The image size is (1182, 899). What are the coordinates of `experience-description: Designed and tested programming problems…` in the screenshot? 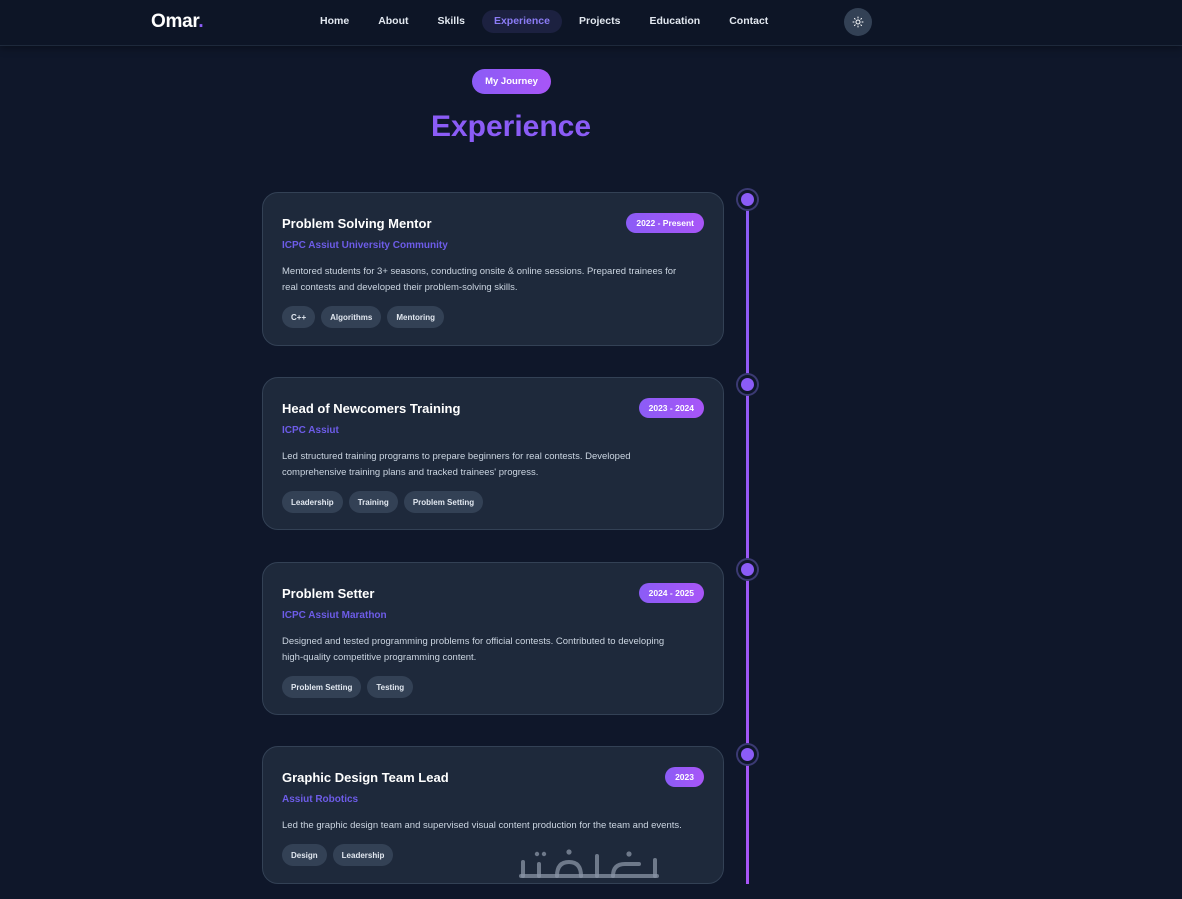 It's located at (493, 650).